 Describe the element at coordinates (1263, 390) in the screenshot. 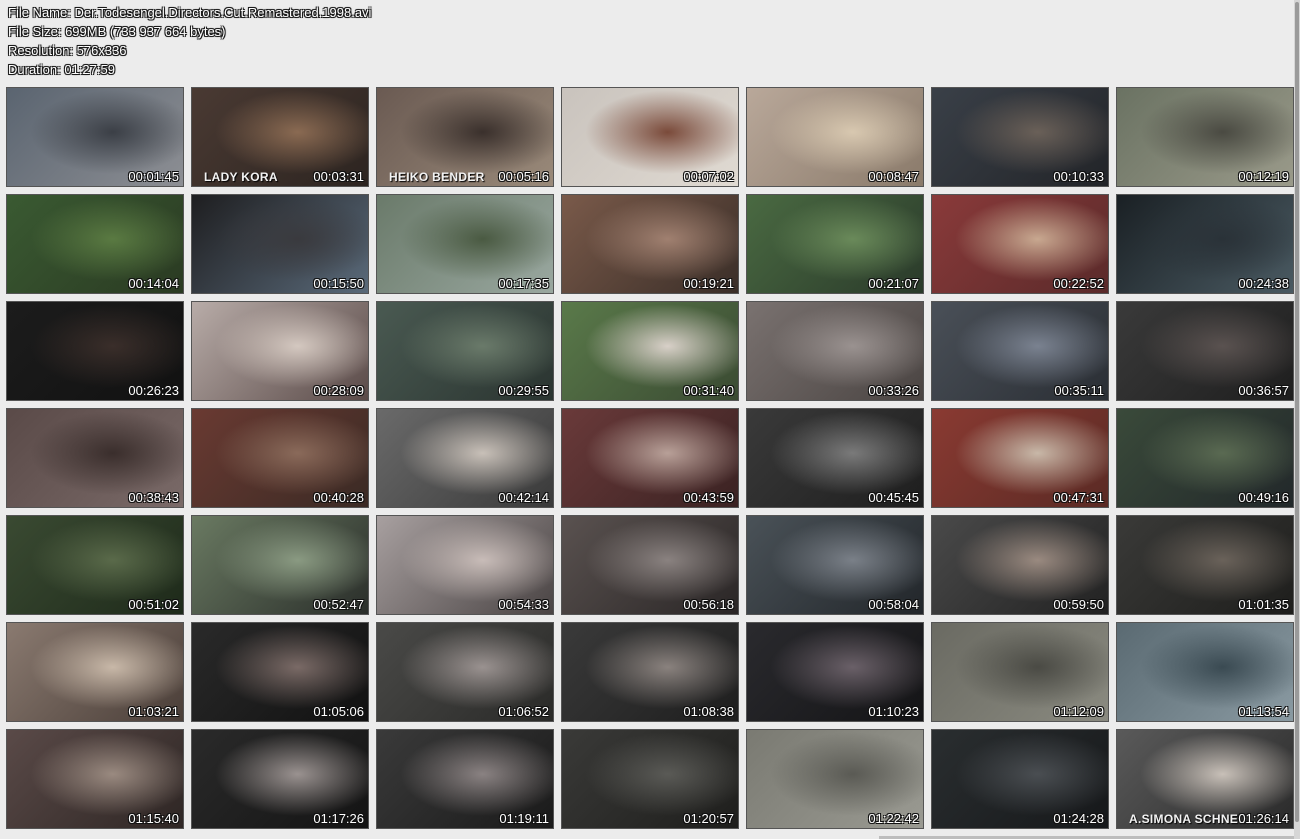

I see `thumbnail-timestamp: 00:36:57` at that location.